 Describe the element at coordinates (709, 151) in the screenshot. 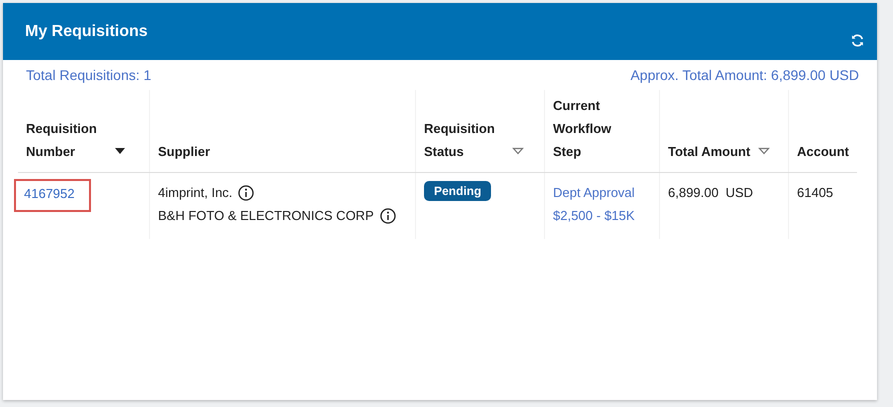

I see `column-header: Total Amount` at that location.